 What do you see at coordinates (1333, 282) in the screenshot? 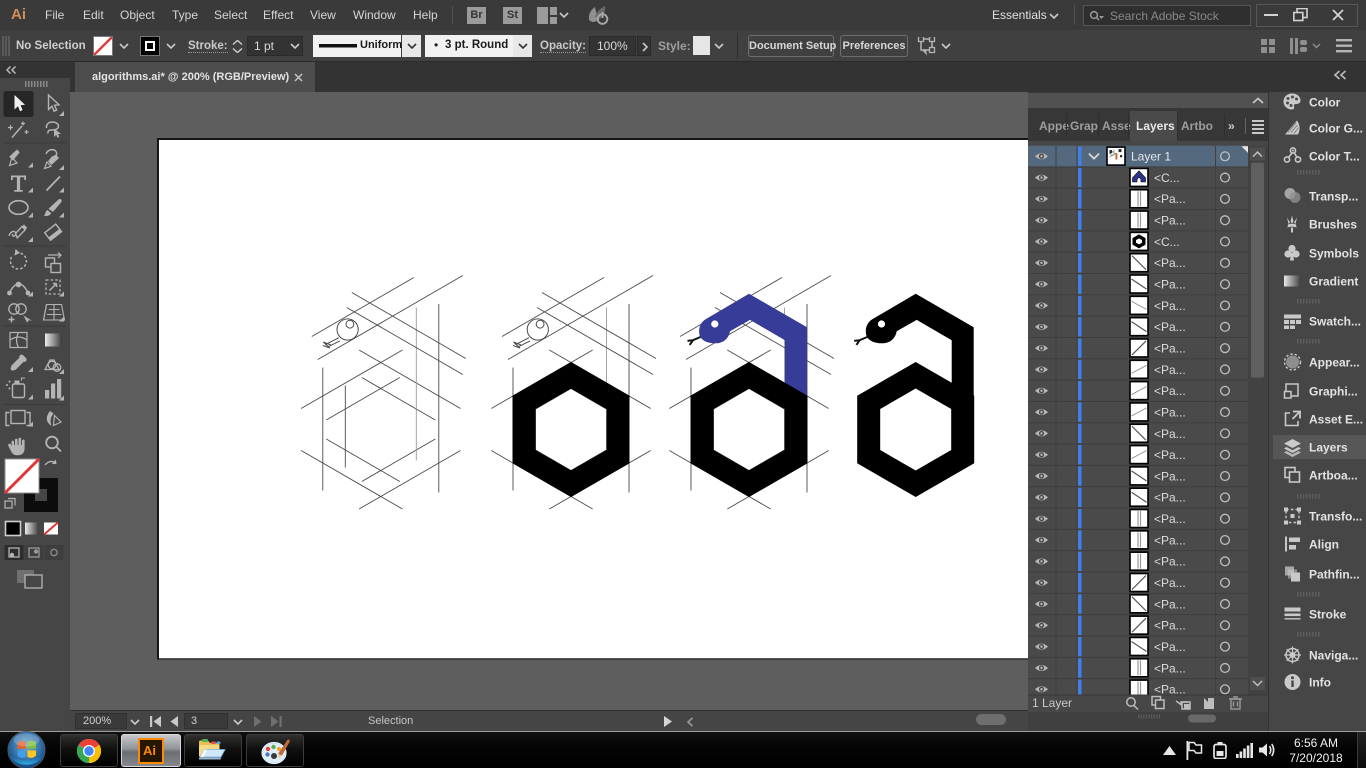
I see `svg-text: Gradient` at bounding box center [1333, 282].